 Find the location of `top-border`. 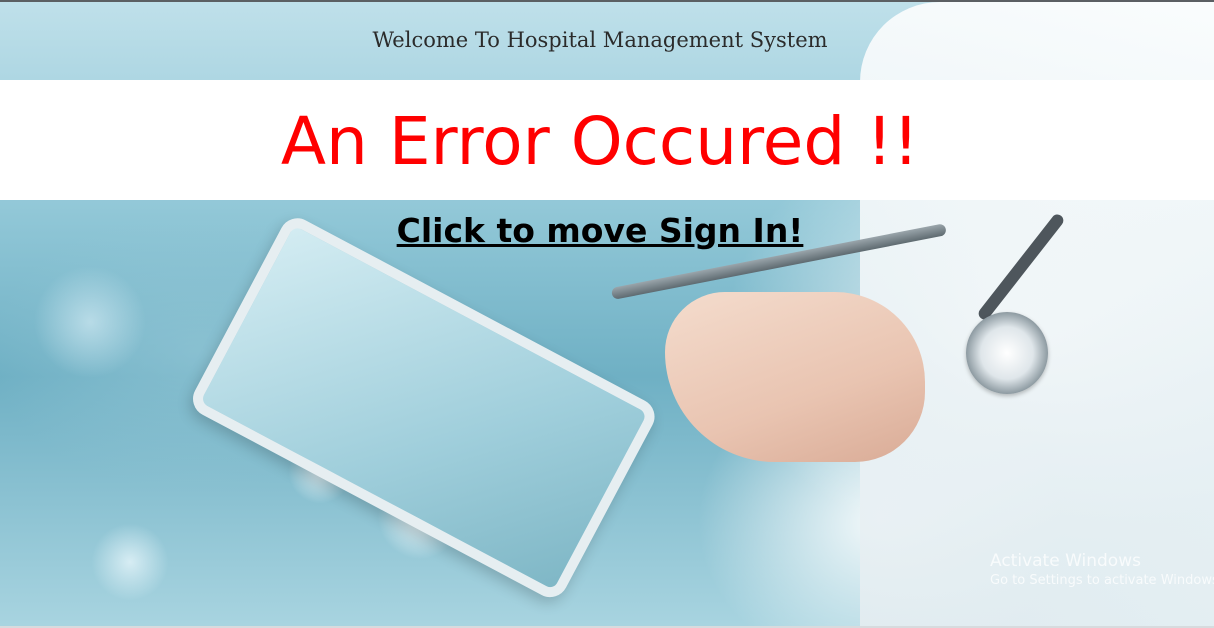

top-border is located at coordinates (607, 1).